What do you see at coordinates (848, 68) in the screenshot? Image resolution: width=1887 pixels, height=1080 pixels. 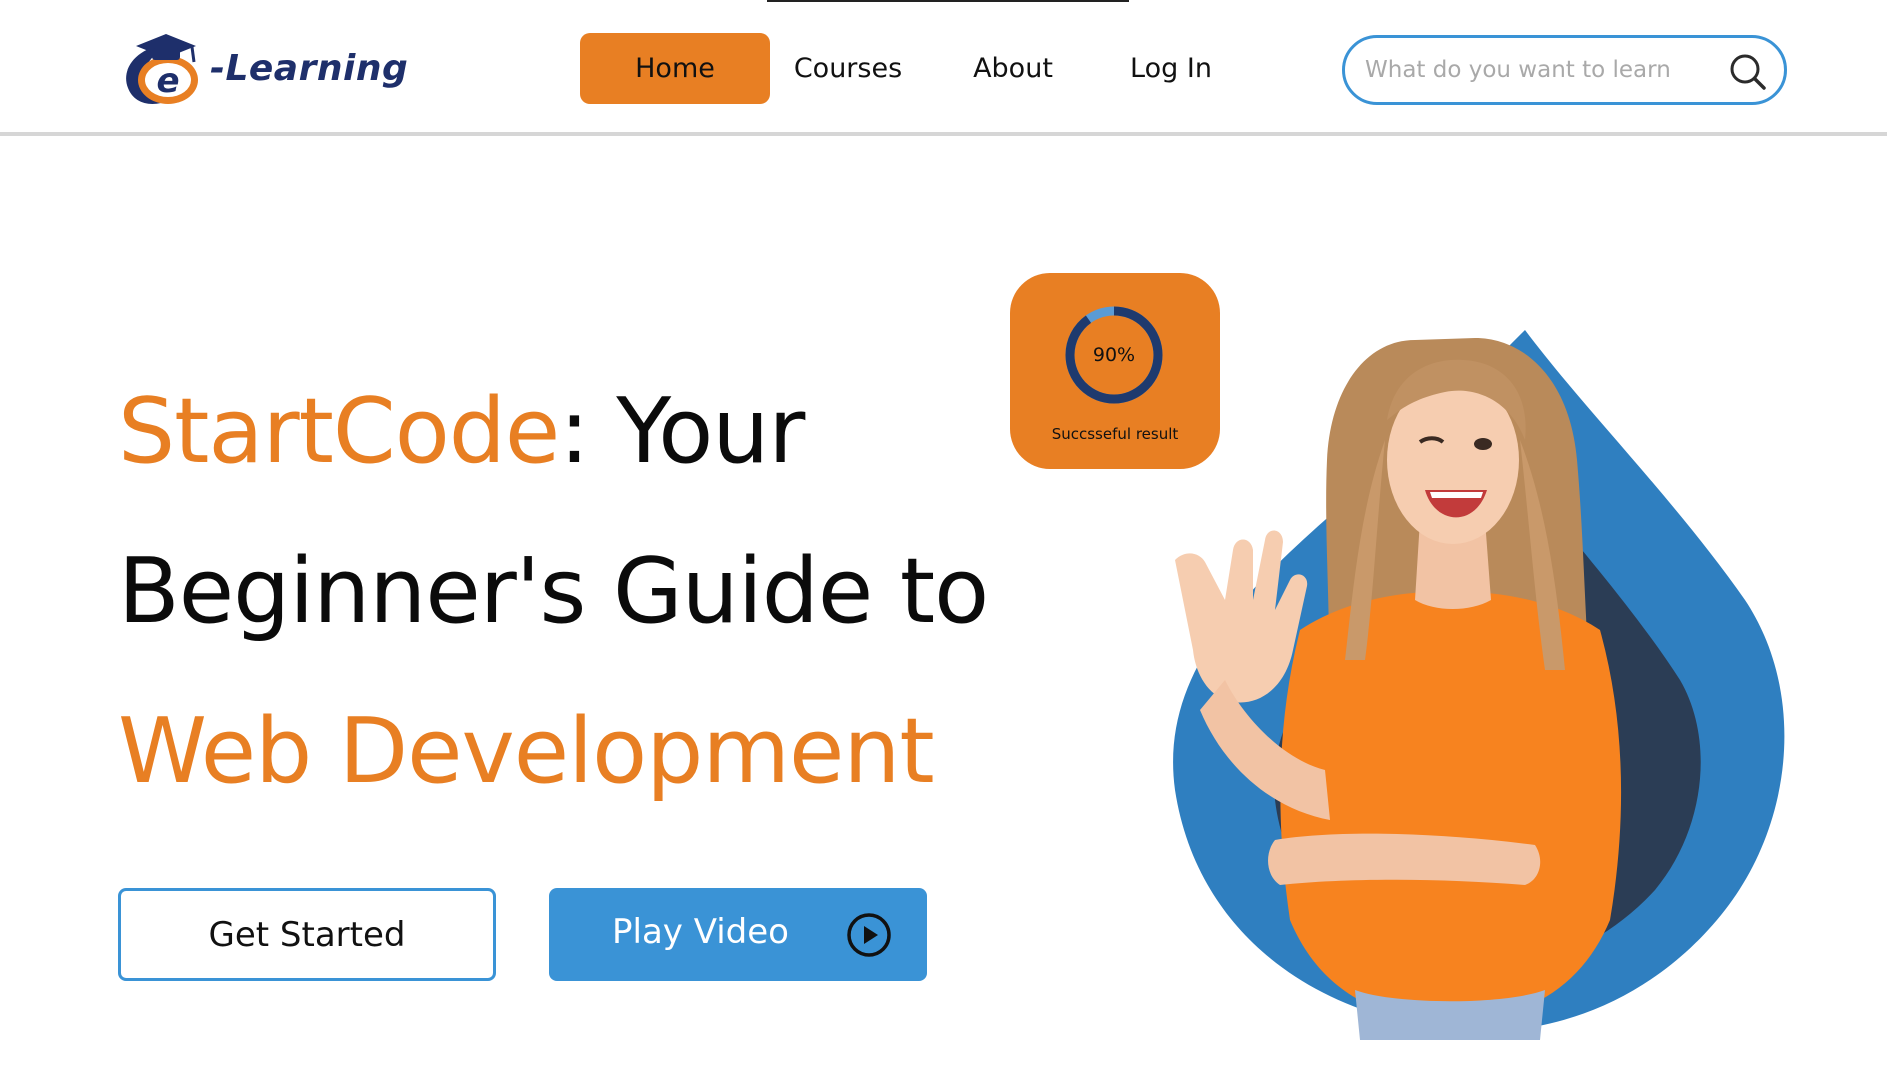 I see `nav-courses: Courses` at bounding box center [848, 68].